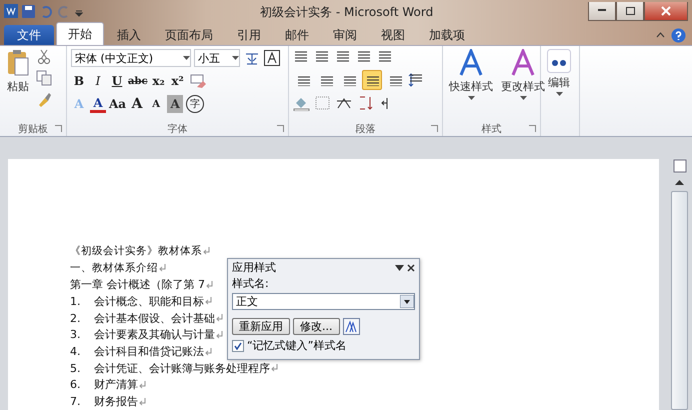 This screenshot has height=410, width=692. I want to click on maximize-button, so click(630, 11).